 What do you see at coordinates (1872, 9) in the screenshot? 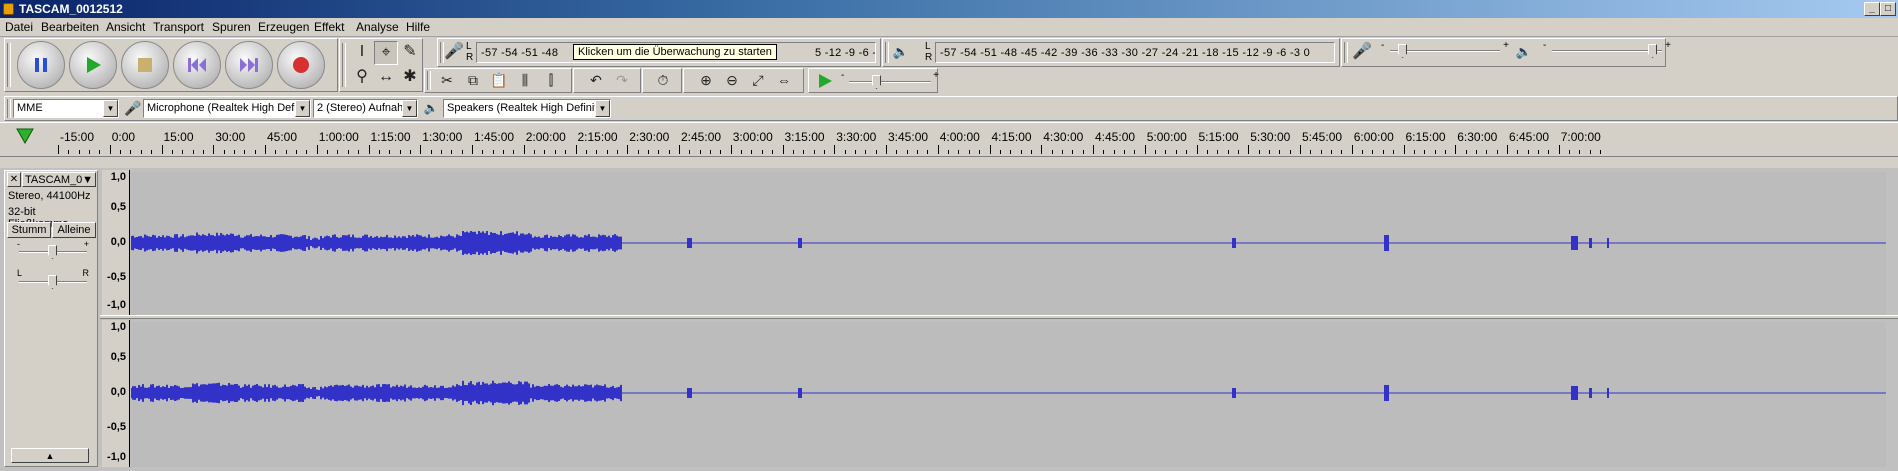
I see `minimize-button: _` at bounding box center [1872, 9].